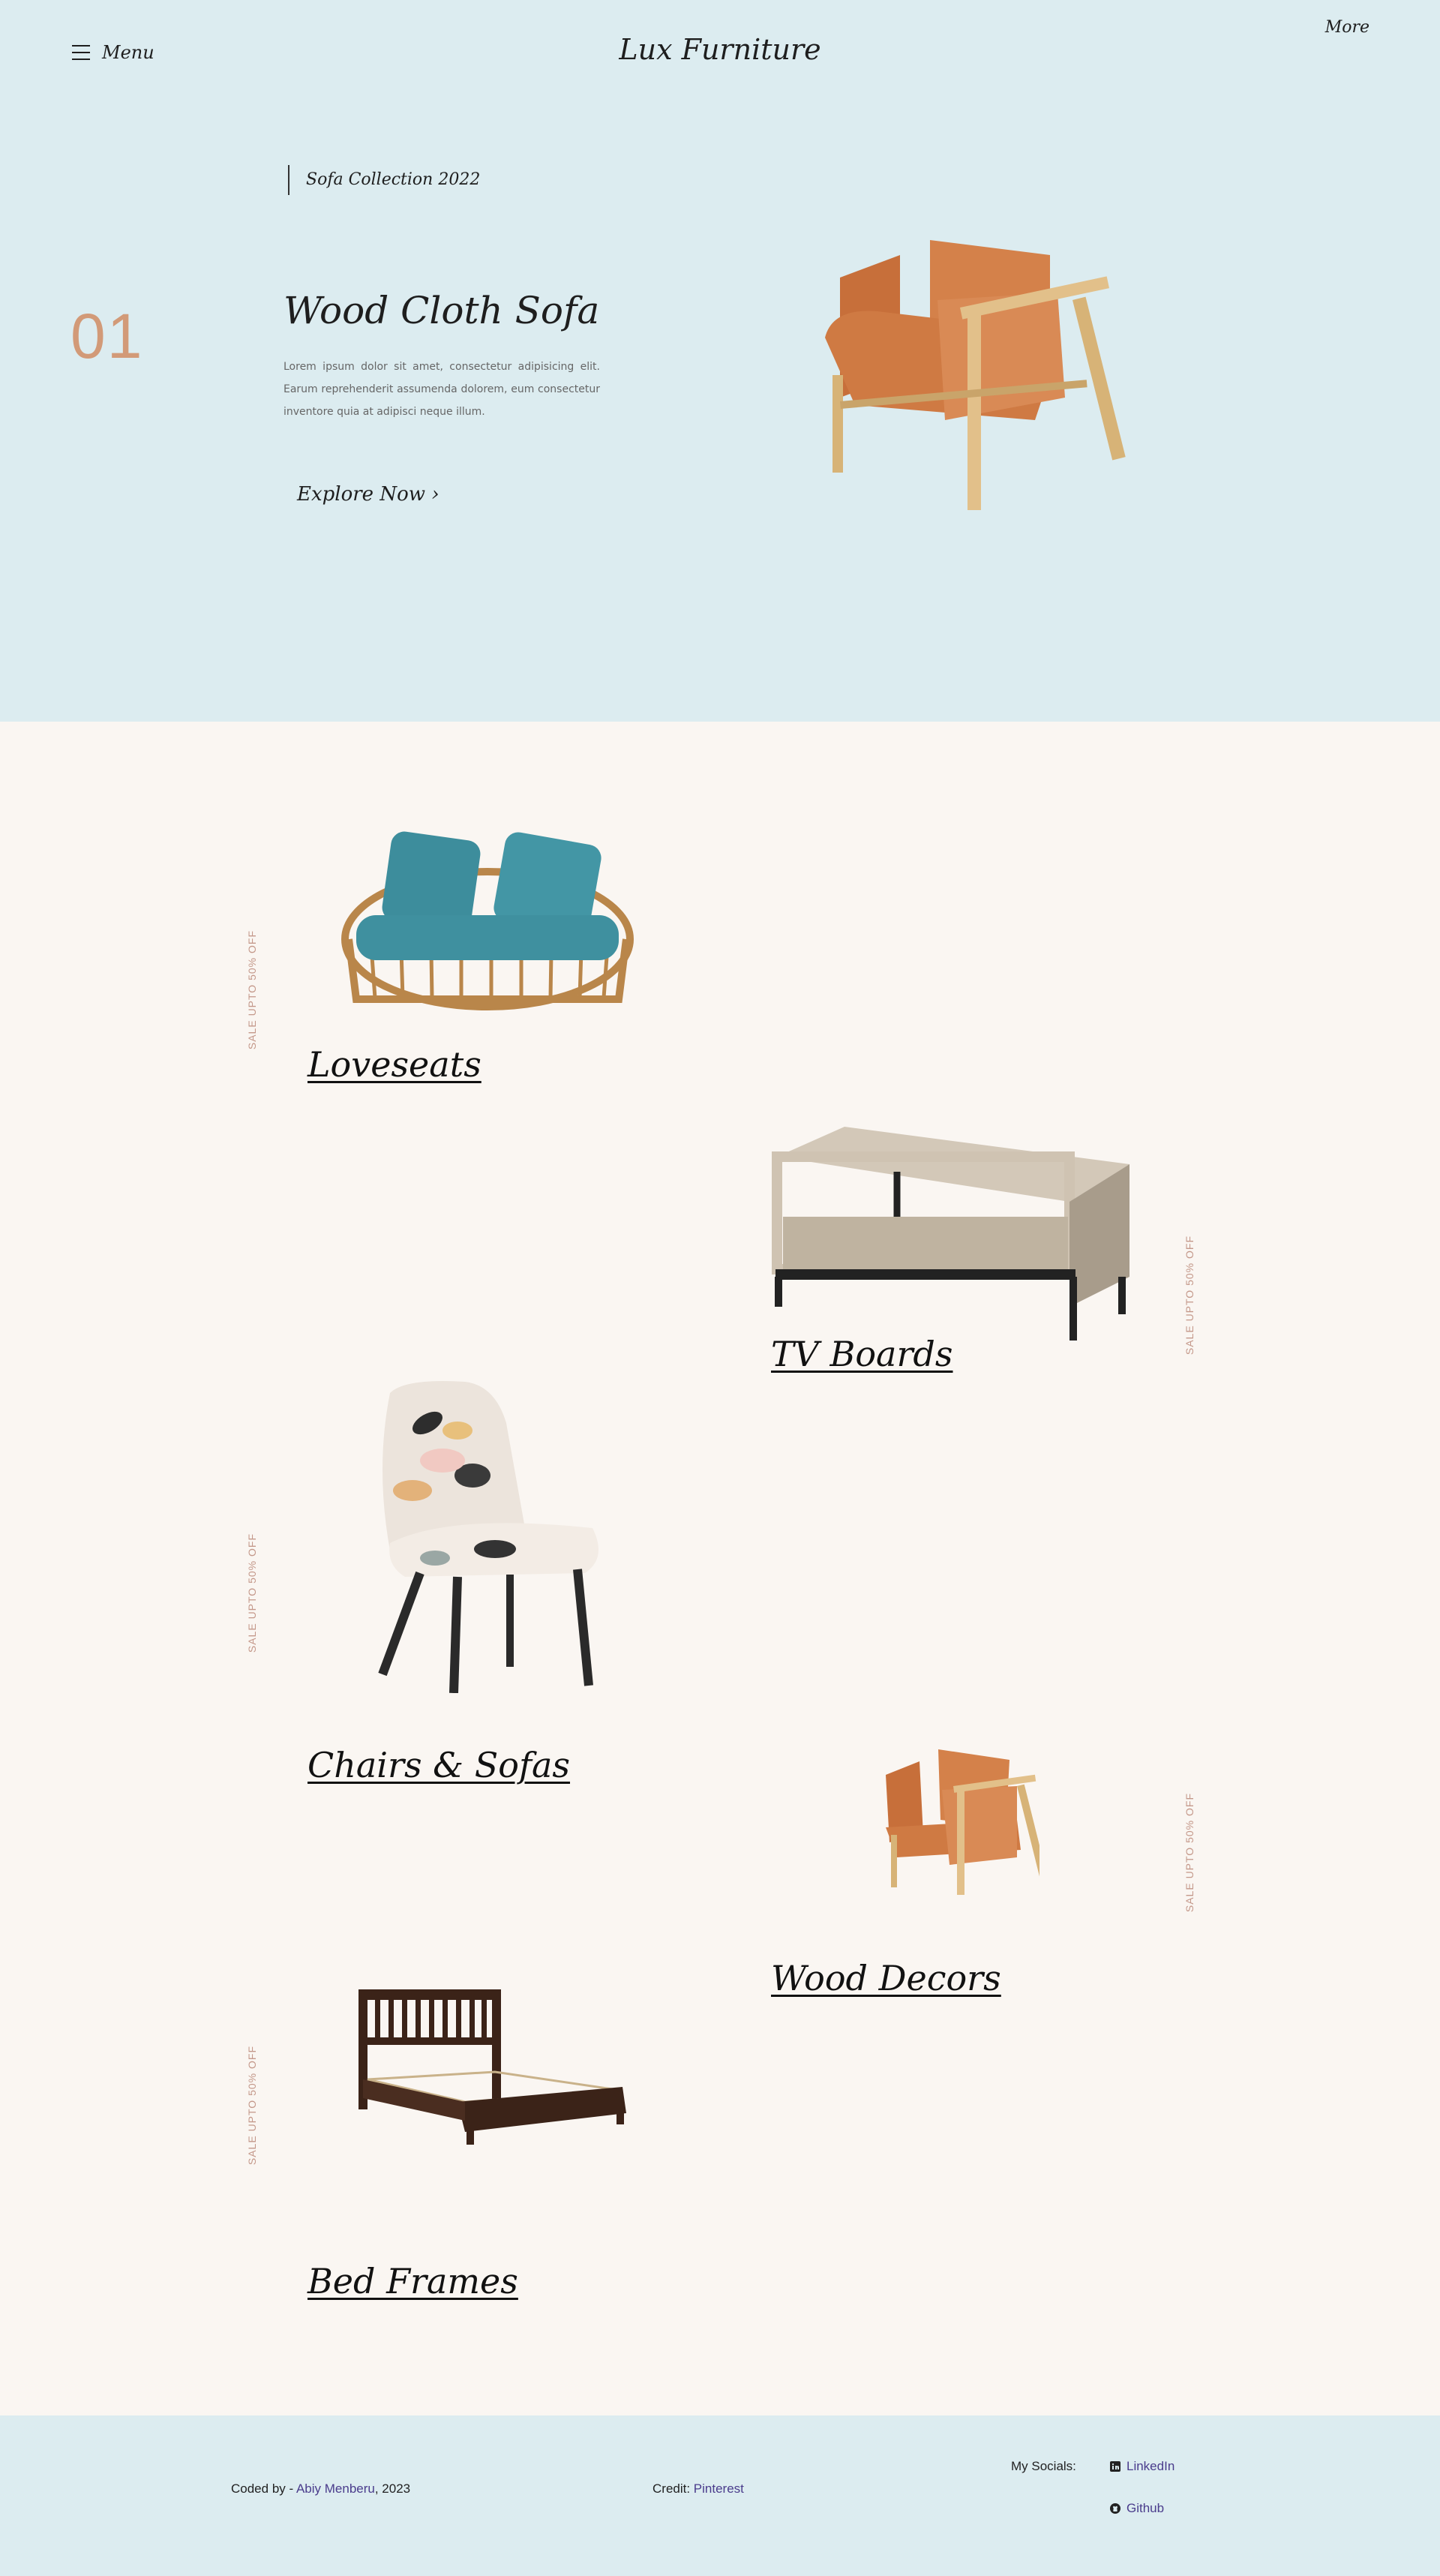 The width and height of the screenshot is (1440, 2576). Describe the element at coordinates (392, 2488) in the screenshot. I see `year-text: , 2023` at that location.